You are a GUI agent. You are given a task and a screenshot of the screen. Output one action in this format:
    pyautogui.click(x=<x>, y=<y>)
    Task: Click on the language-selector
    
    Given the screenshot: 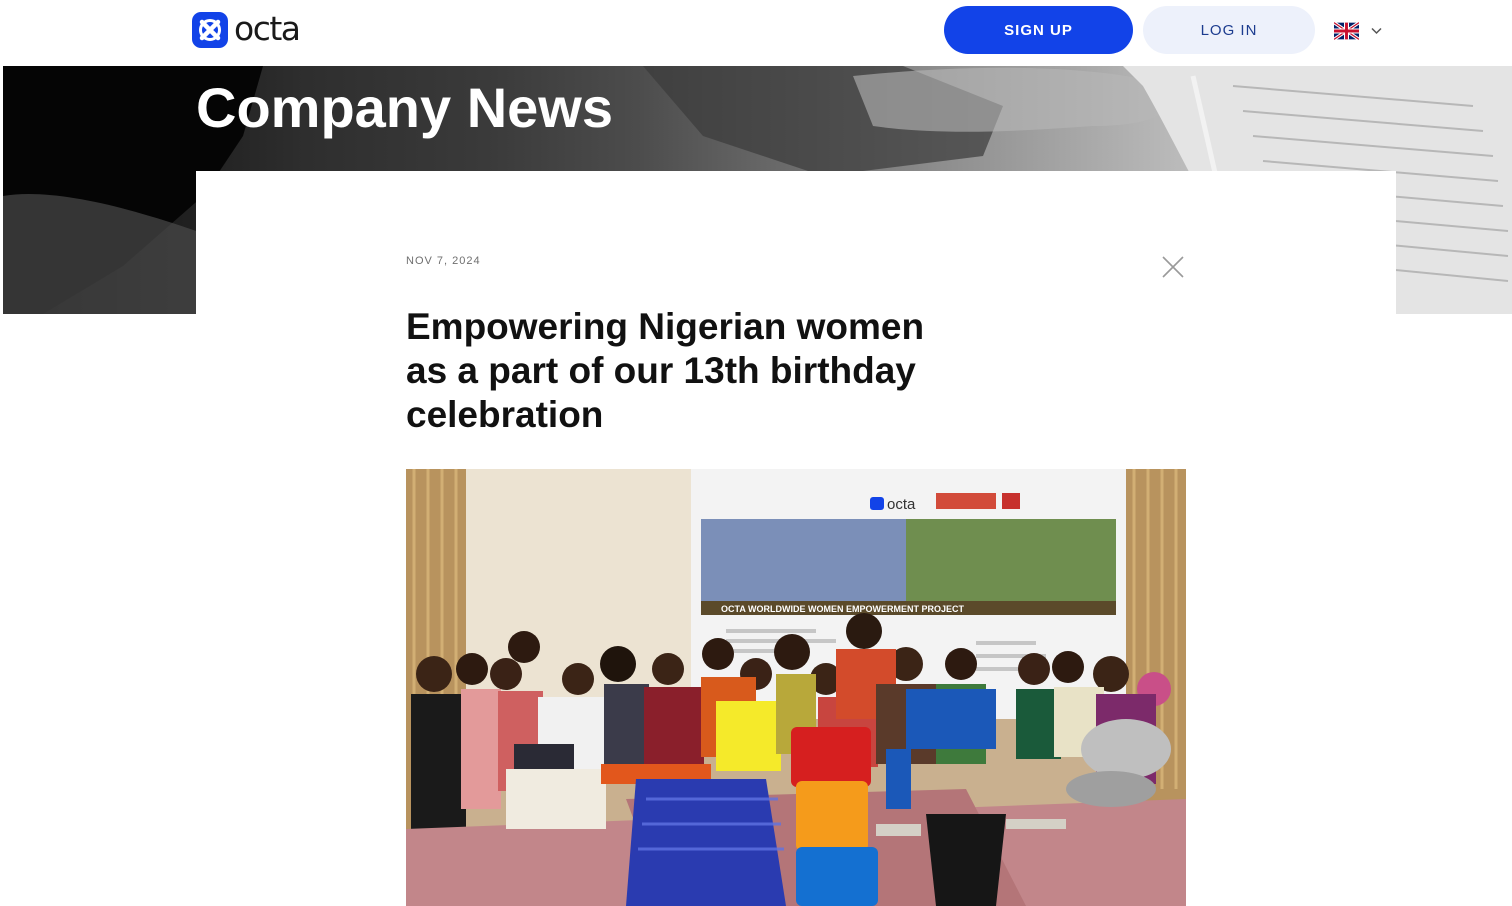 What is the action you would take?
    pyautogui.click(x=1358, y=31)
    